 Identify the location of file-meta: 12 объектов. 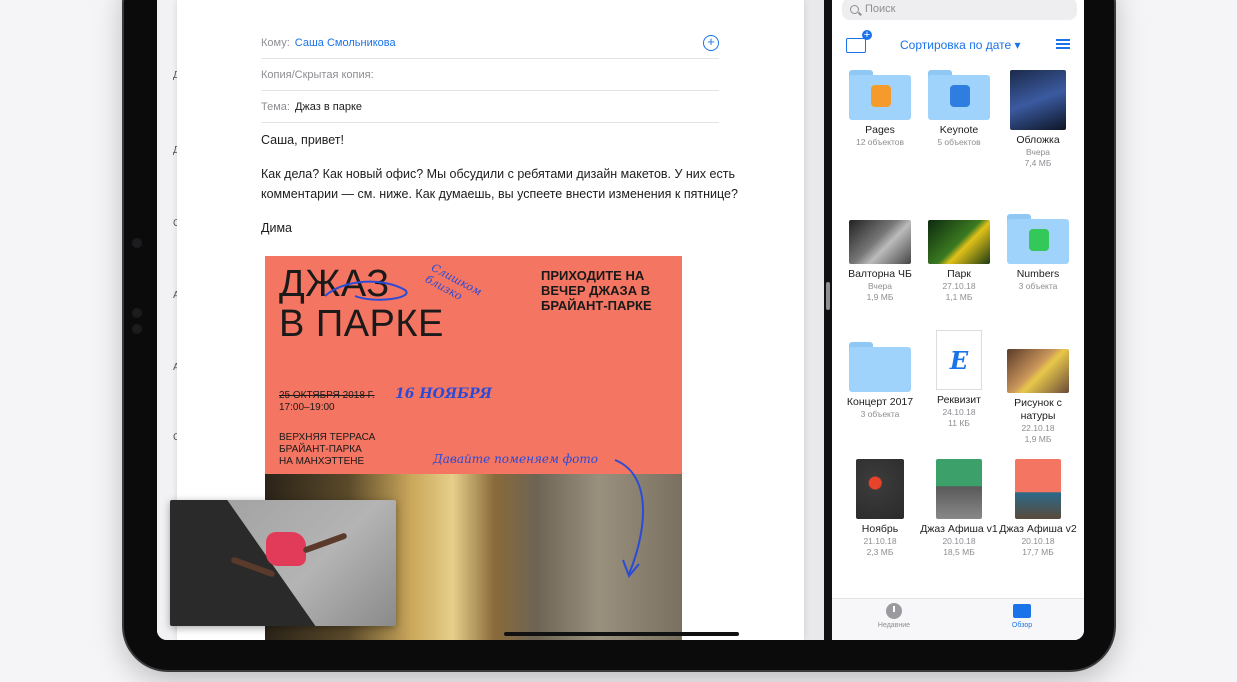
(880, 142).